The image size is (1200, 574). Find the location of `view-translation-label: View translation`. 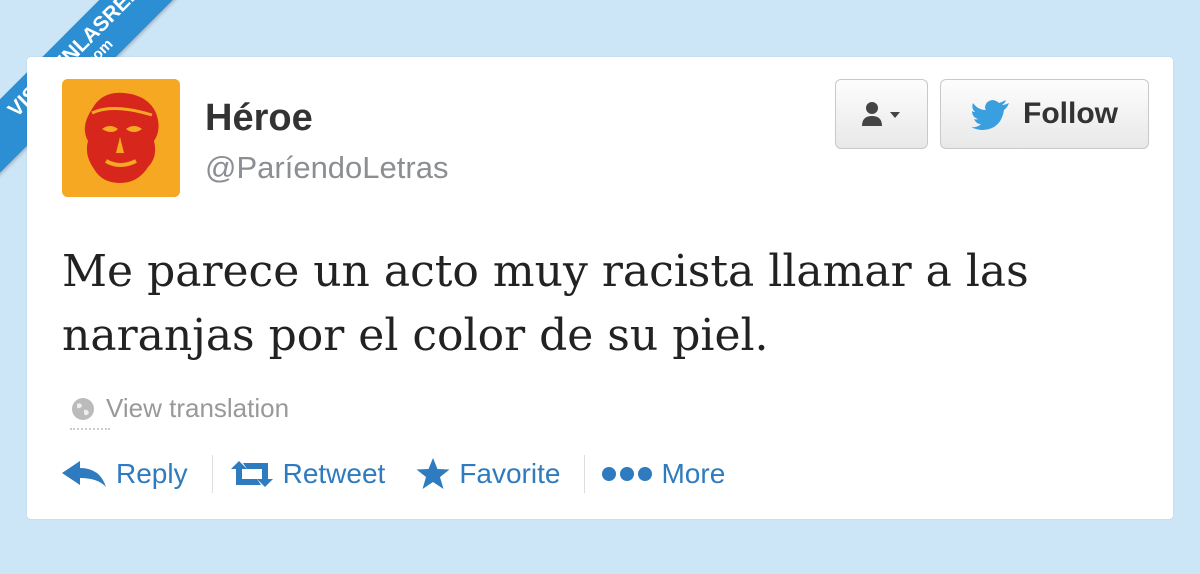

view-translation-label: View translation is located at coordinates (198, 408).